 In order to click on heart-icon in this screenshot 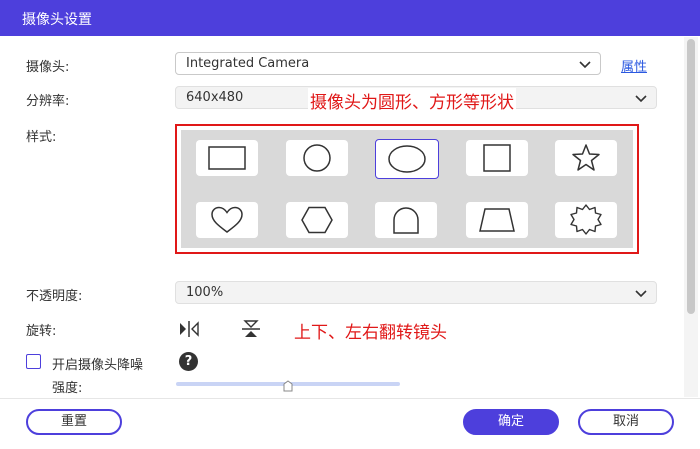, I will do `click(227, 219)`.